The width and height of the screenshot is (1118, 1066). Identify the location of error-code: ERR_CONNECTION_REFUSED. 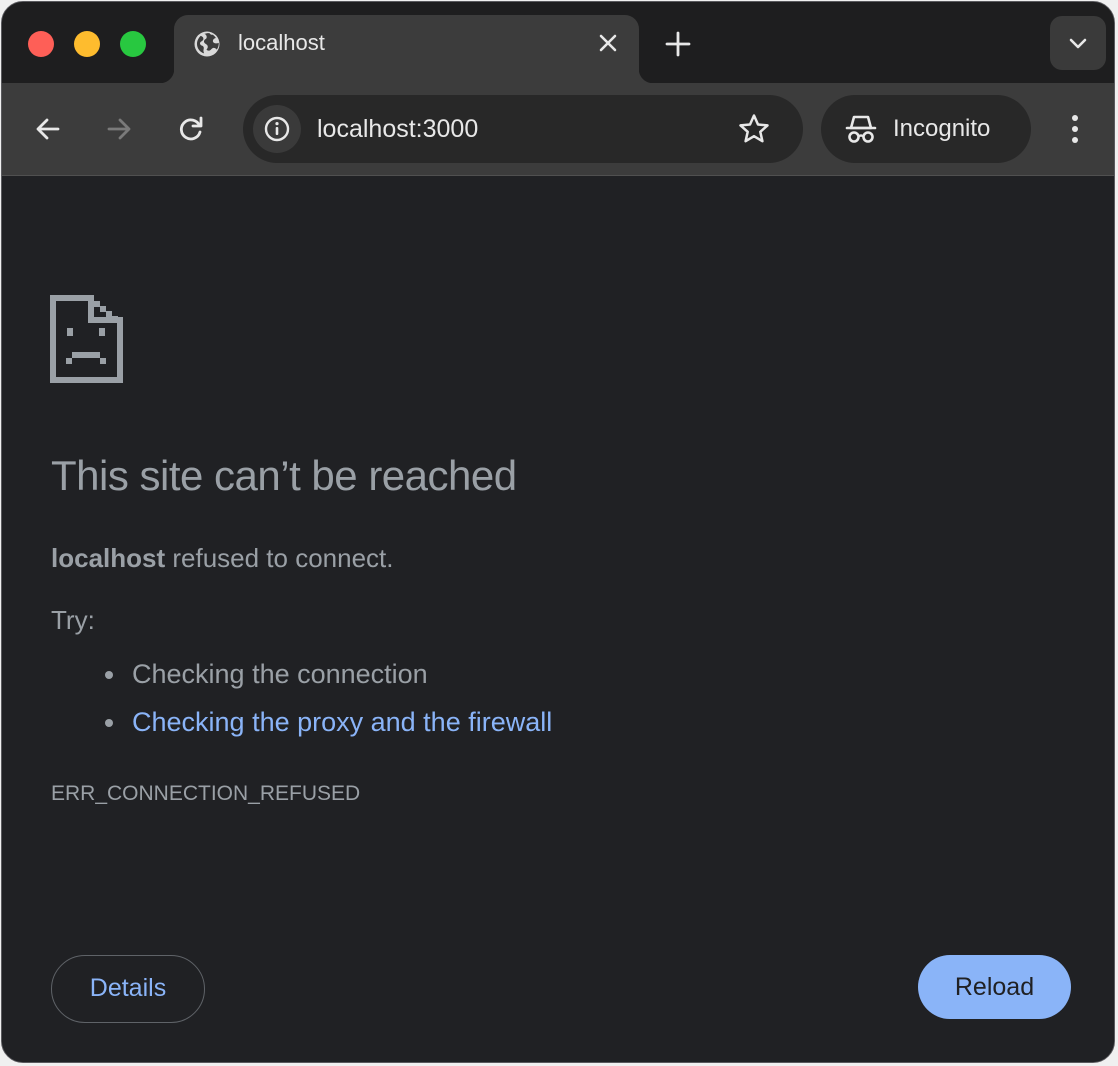
(206, 793).